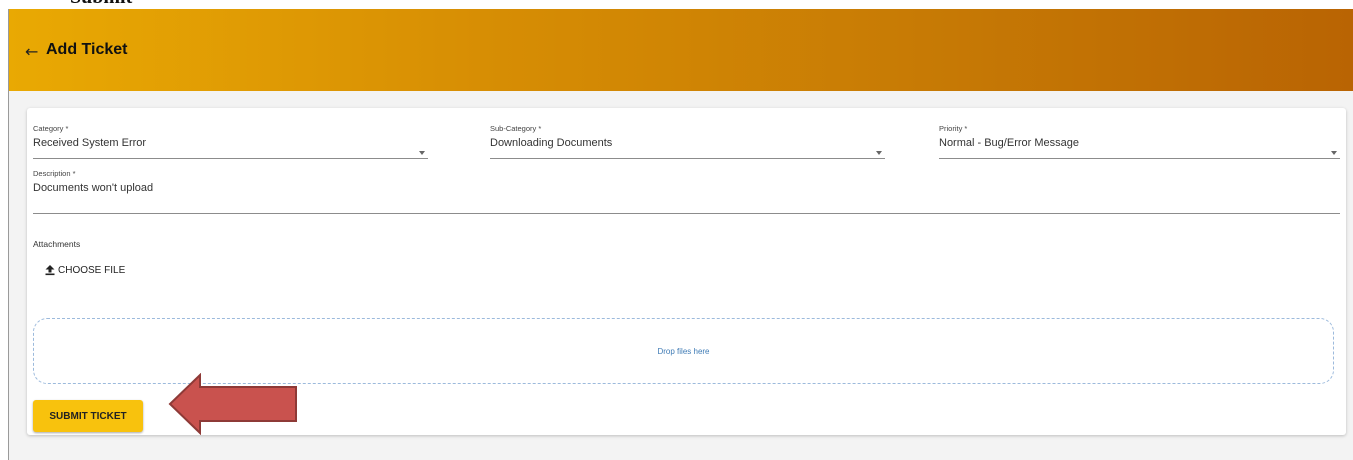 This screenshot has height=460, width=1353. Describe the element at coordinates (101, 4) in the screenshot. I see `cropped-heading: Submit` at that location.